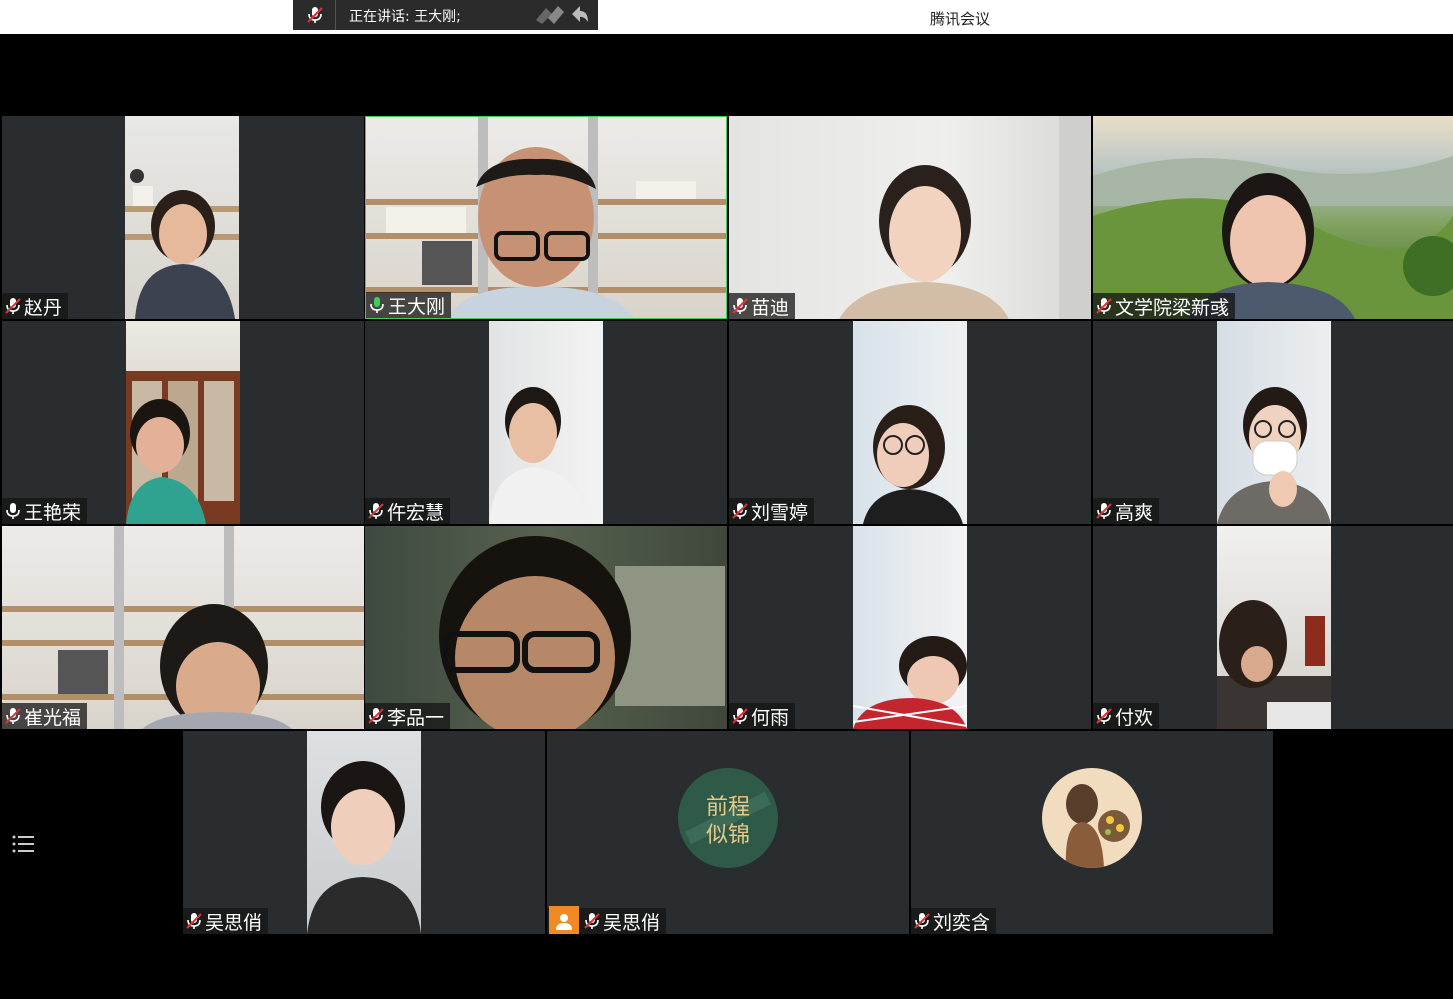 Image resolution: width=1453 pixels, height=999 pixels. I want to click on participant-tile: 李品一, so click(546, 627).